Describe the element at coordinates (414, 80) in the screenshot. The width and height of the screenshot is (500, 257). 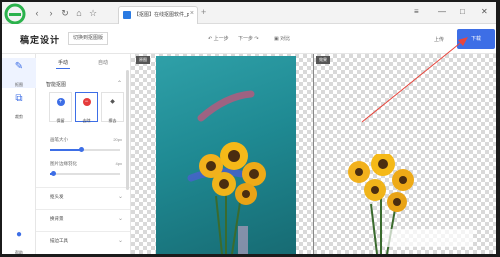
I see `annotation-arrow` at that location.